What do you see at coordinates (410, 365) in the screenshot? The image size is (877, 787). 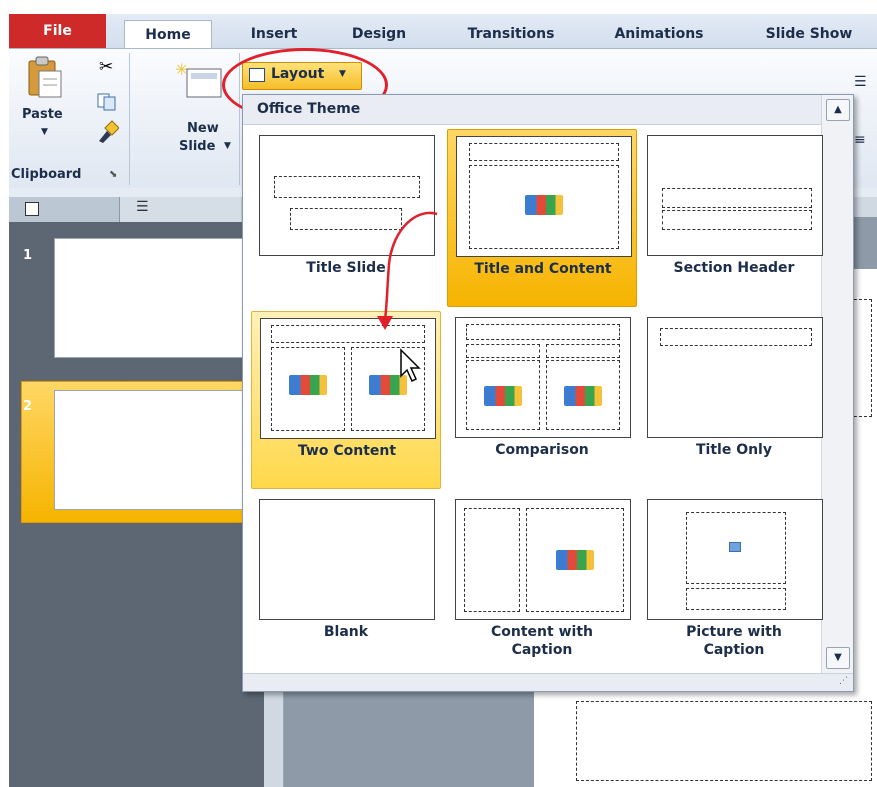 I see `mouse-cursor-icon` at bounding box center [410, 365].